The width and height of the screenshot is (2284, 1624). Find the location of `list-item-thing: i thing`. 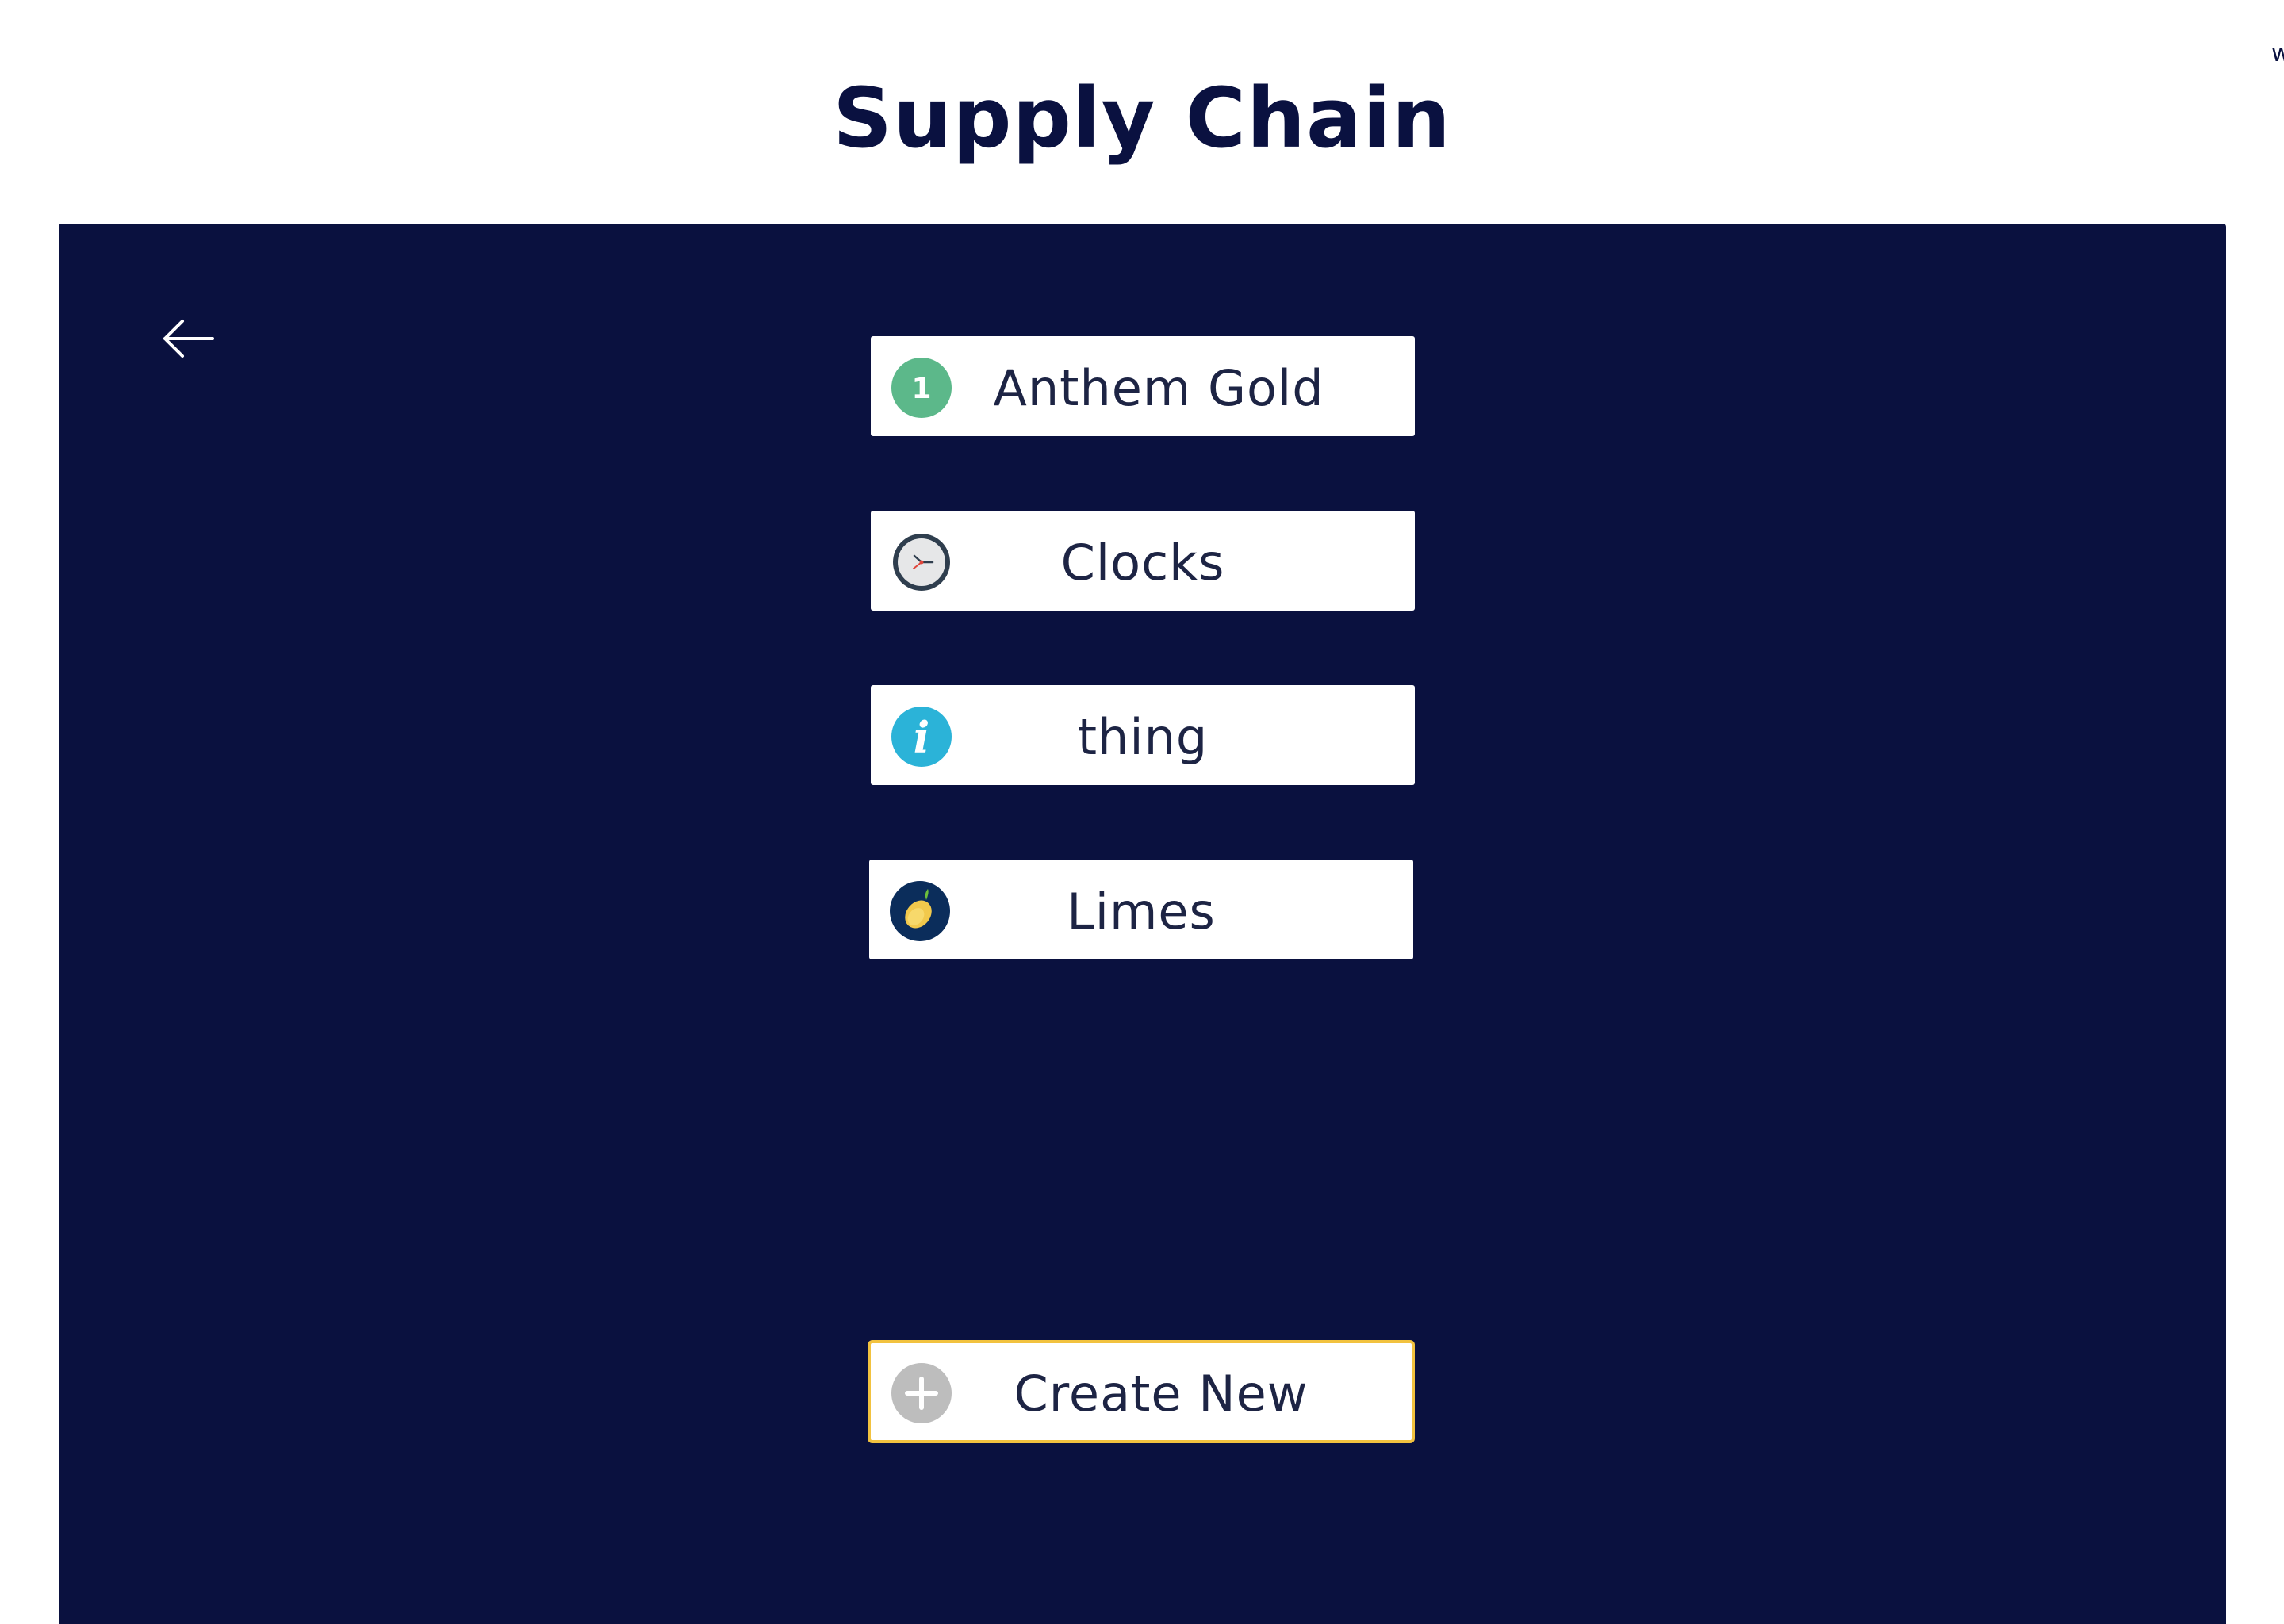

list-item-thing: i thing is located at coordinates (1143, 735).